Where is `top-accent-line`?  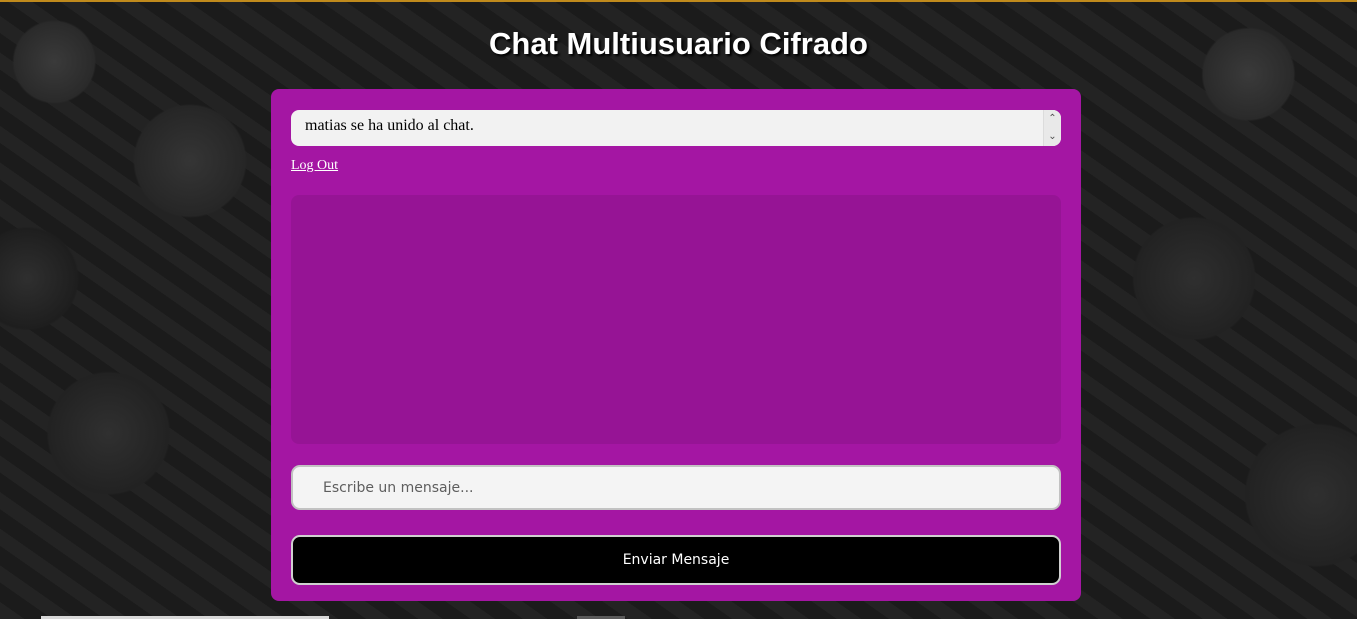 top-accent-line is located at coordinates (678, 1).